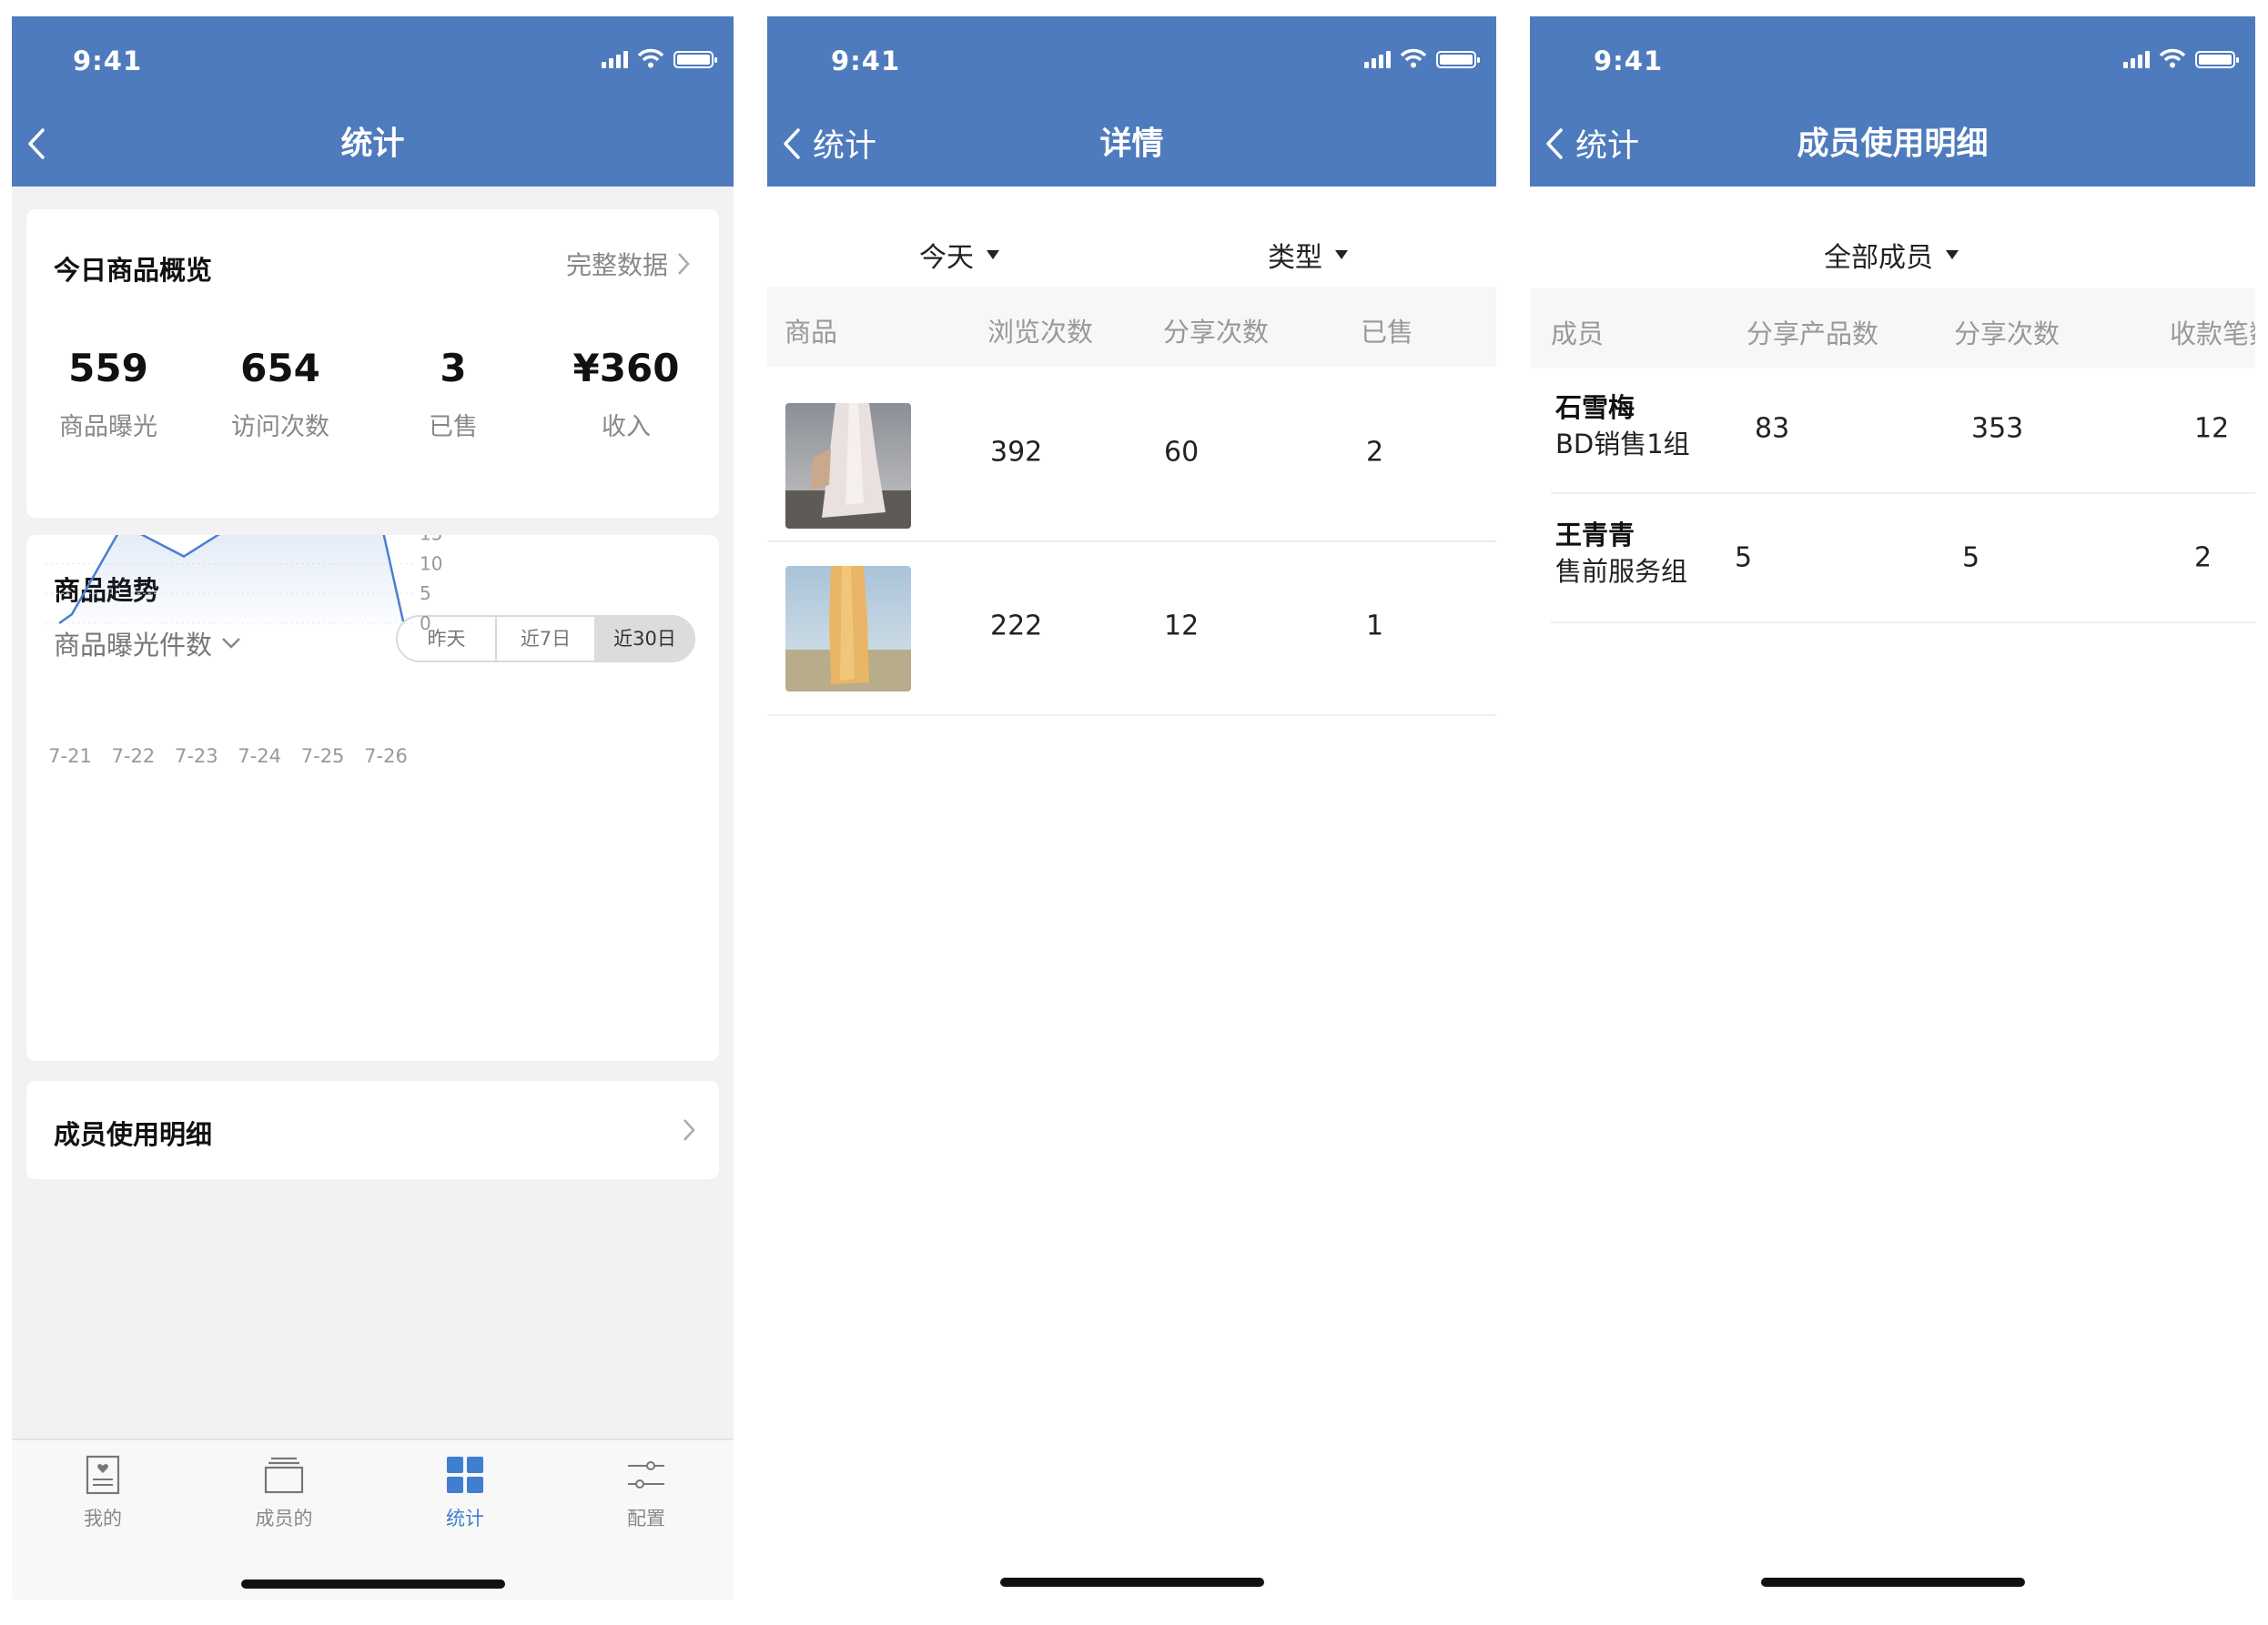  What do you see at coordinates (811, 333) in the screenshot?
I see `column-header: 商品` at bounding box center [811, 333].